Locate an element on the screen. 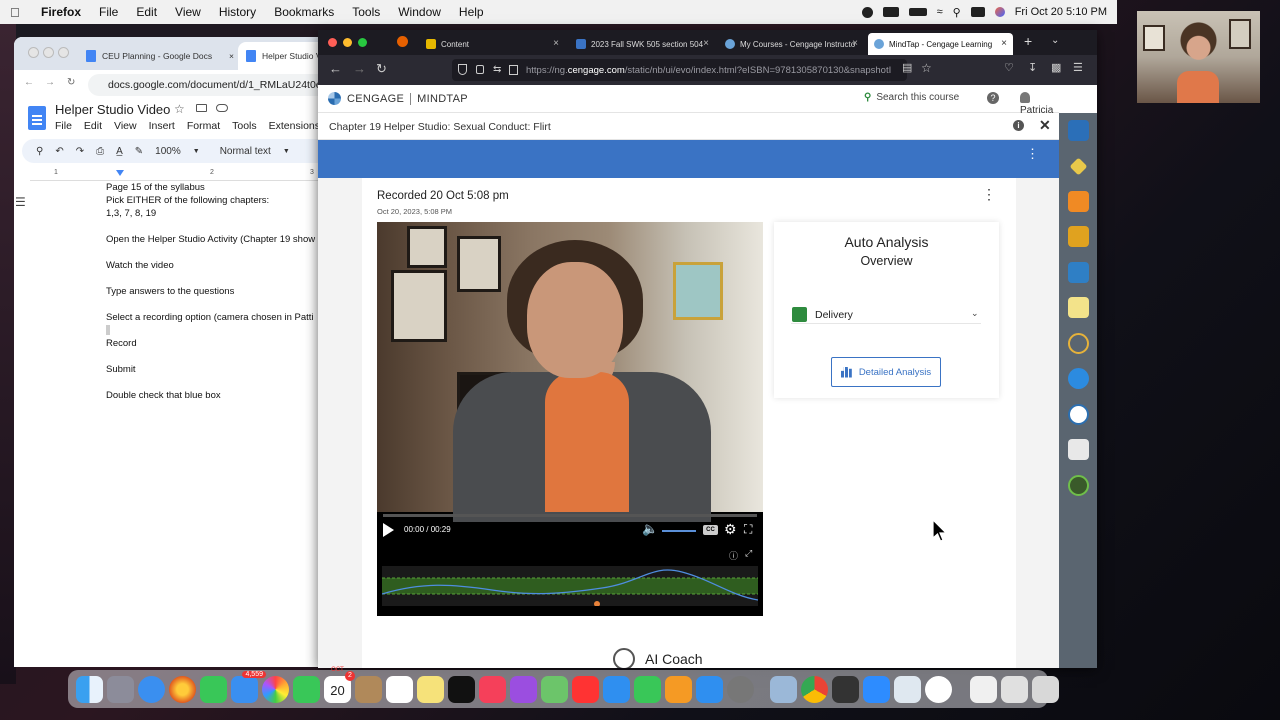 Image resolution: width=1280 pixels, height=720 pixels. tab-my-courses: My Courses - Cengage Instructo × is located at coordinates (791, 44).